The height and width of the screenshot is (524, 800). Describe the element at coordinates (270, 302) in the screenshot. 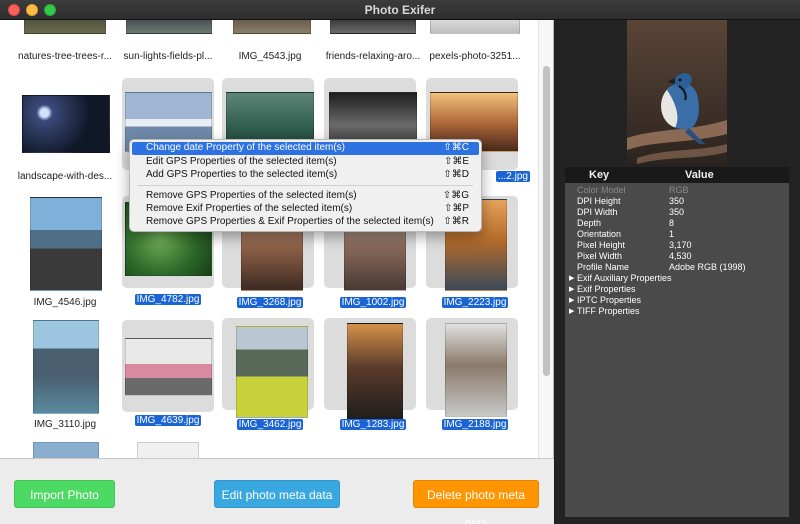

I see `photo-filename: IMG_3268.jpg` at that location.